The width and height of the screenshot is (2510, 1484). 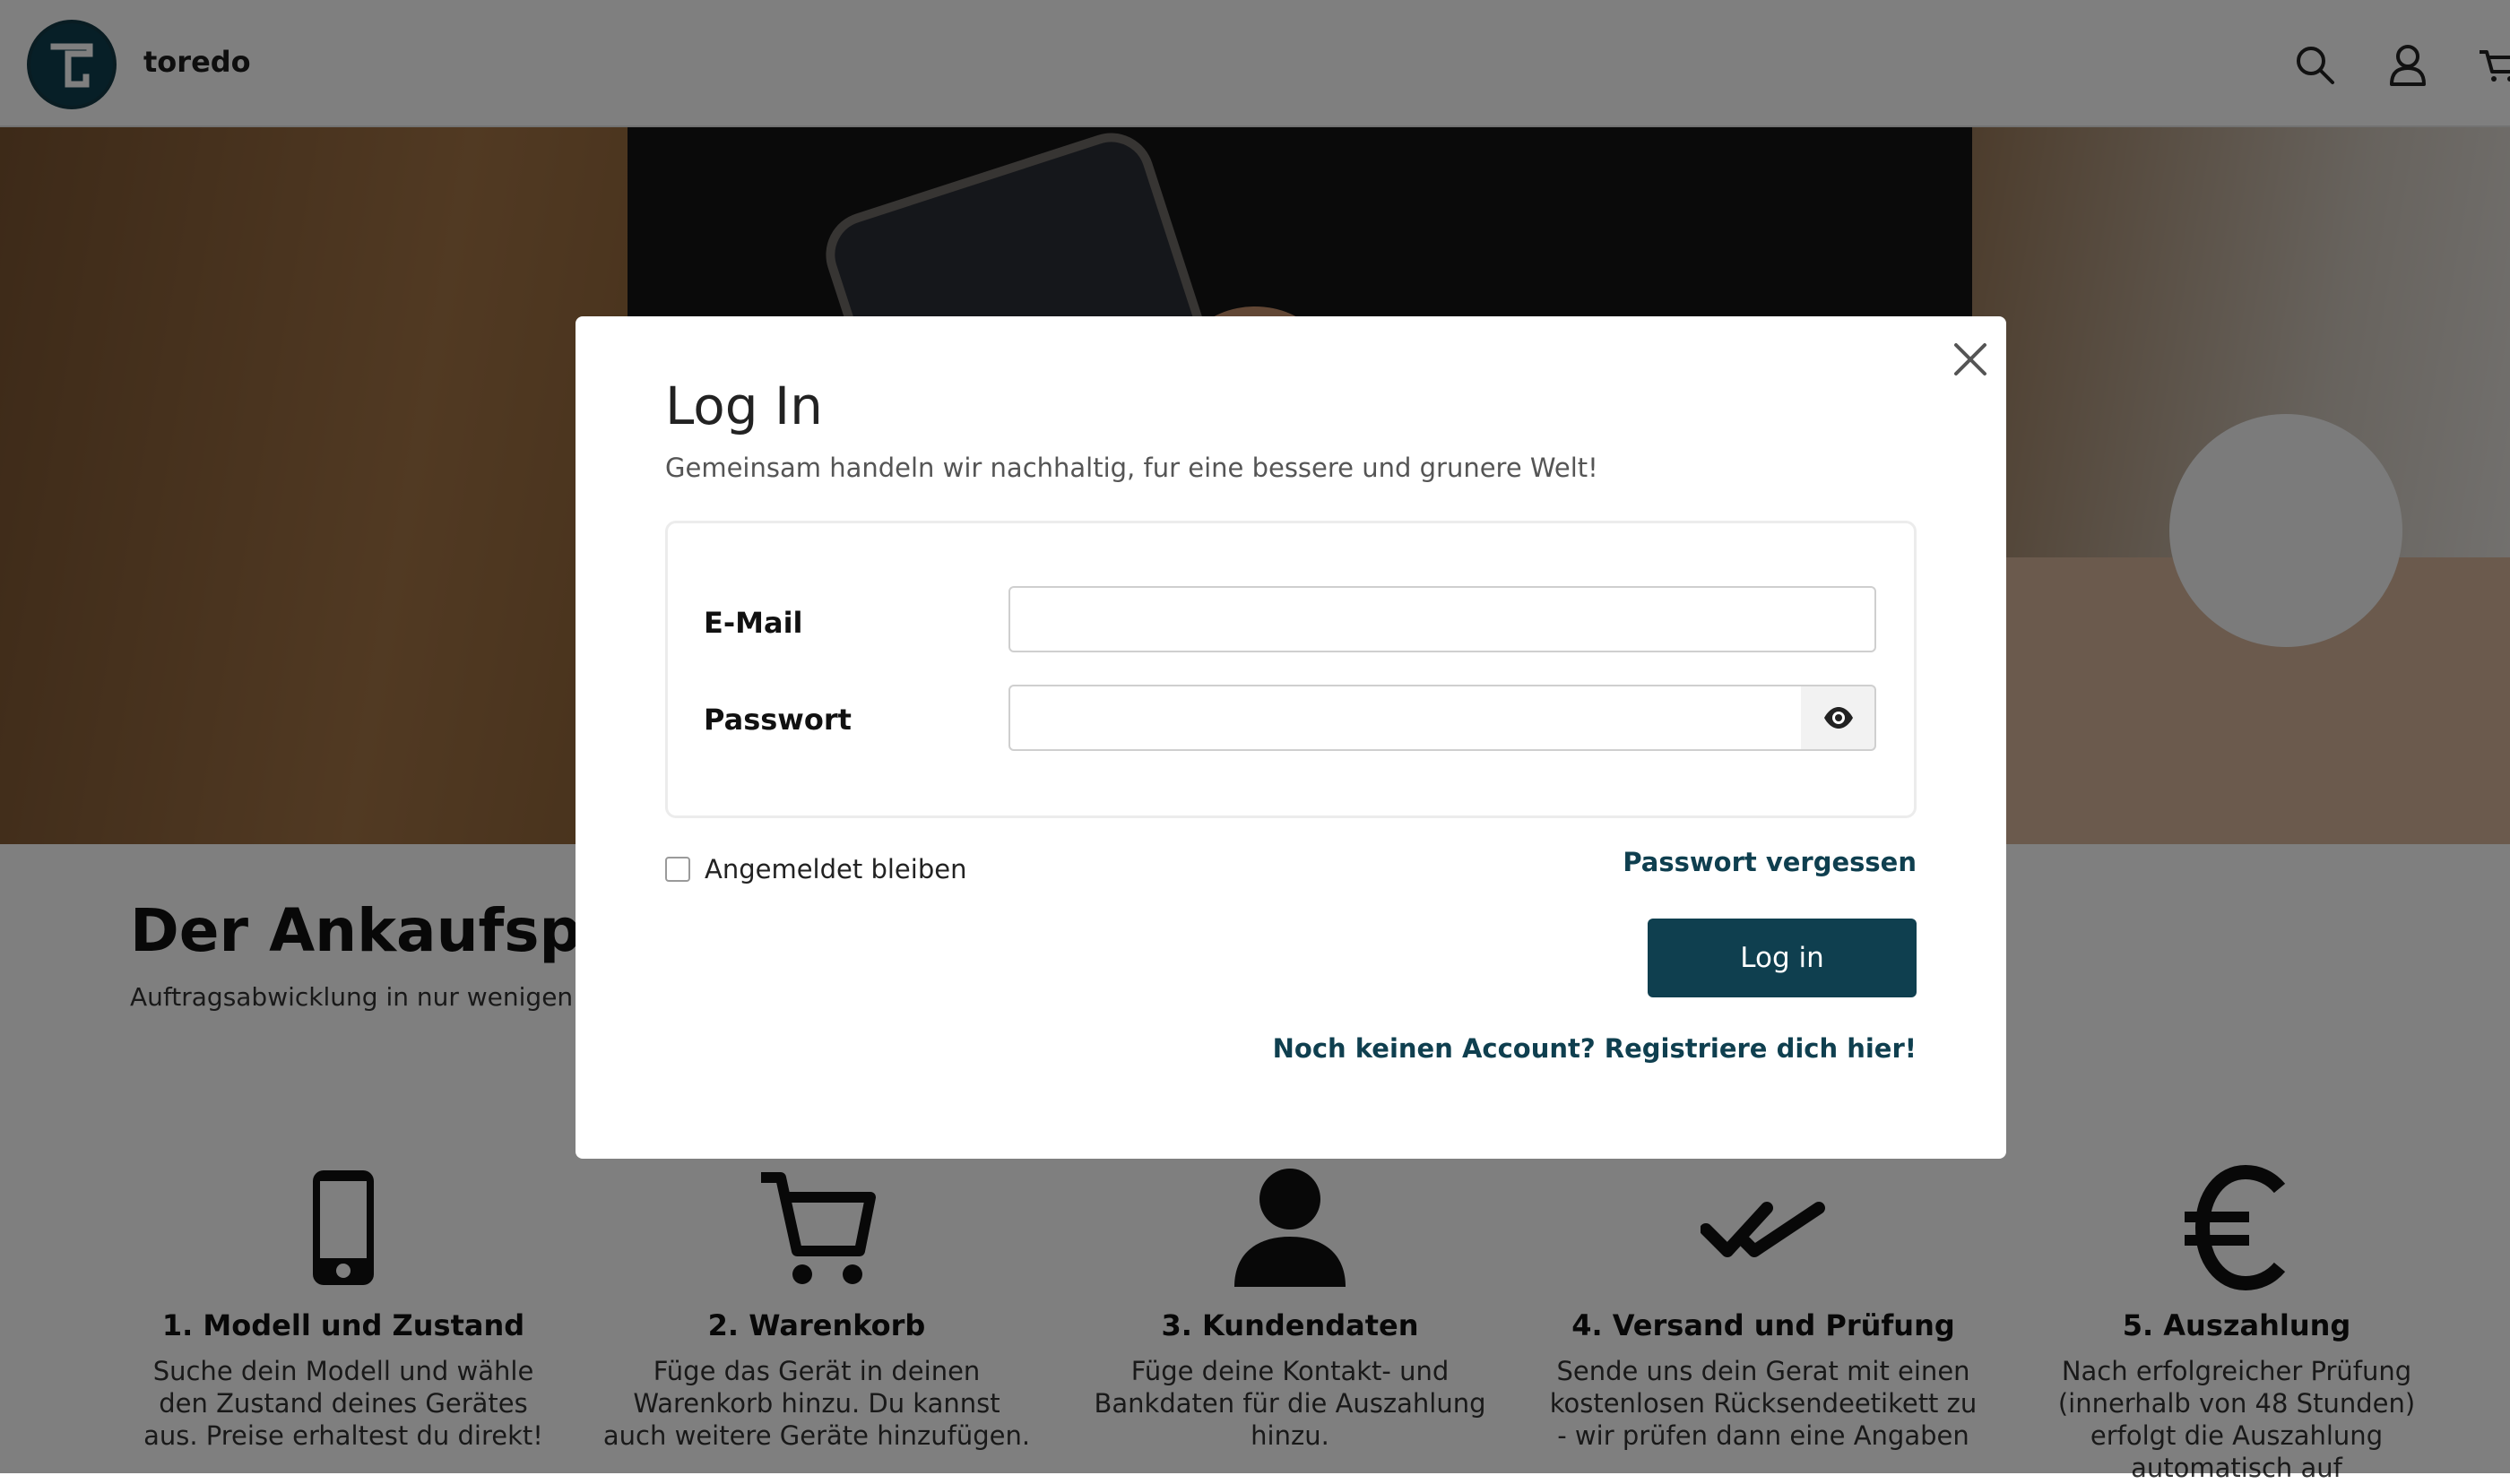 I want to click on forgot-password-link: Passwort vergessen, so click(x=1770, y=862).